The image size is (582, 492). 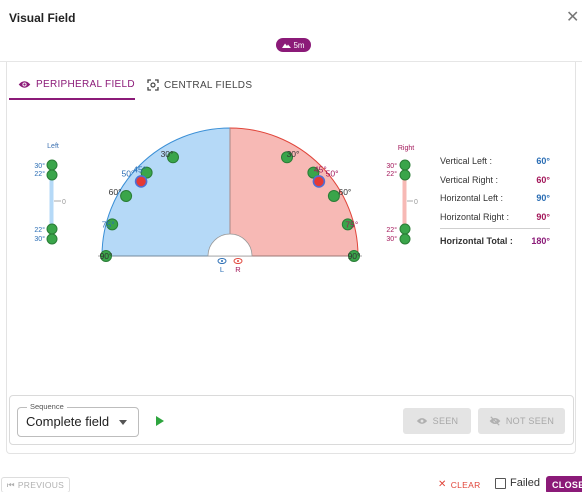 I want to click on left-scale-top-30: 30°, so click(x=39, y=166).